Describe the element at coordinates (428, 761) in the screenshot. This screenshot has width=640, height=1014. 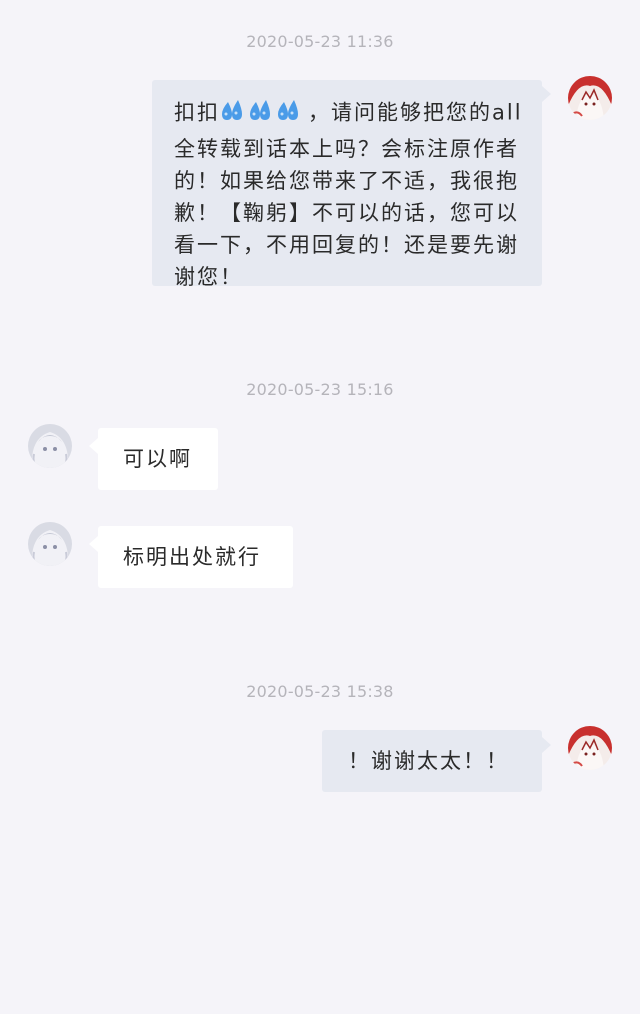
I see `message-text: ！谢谢太太！！` at that location.